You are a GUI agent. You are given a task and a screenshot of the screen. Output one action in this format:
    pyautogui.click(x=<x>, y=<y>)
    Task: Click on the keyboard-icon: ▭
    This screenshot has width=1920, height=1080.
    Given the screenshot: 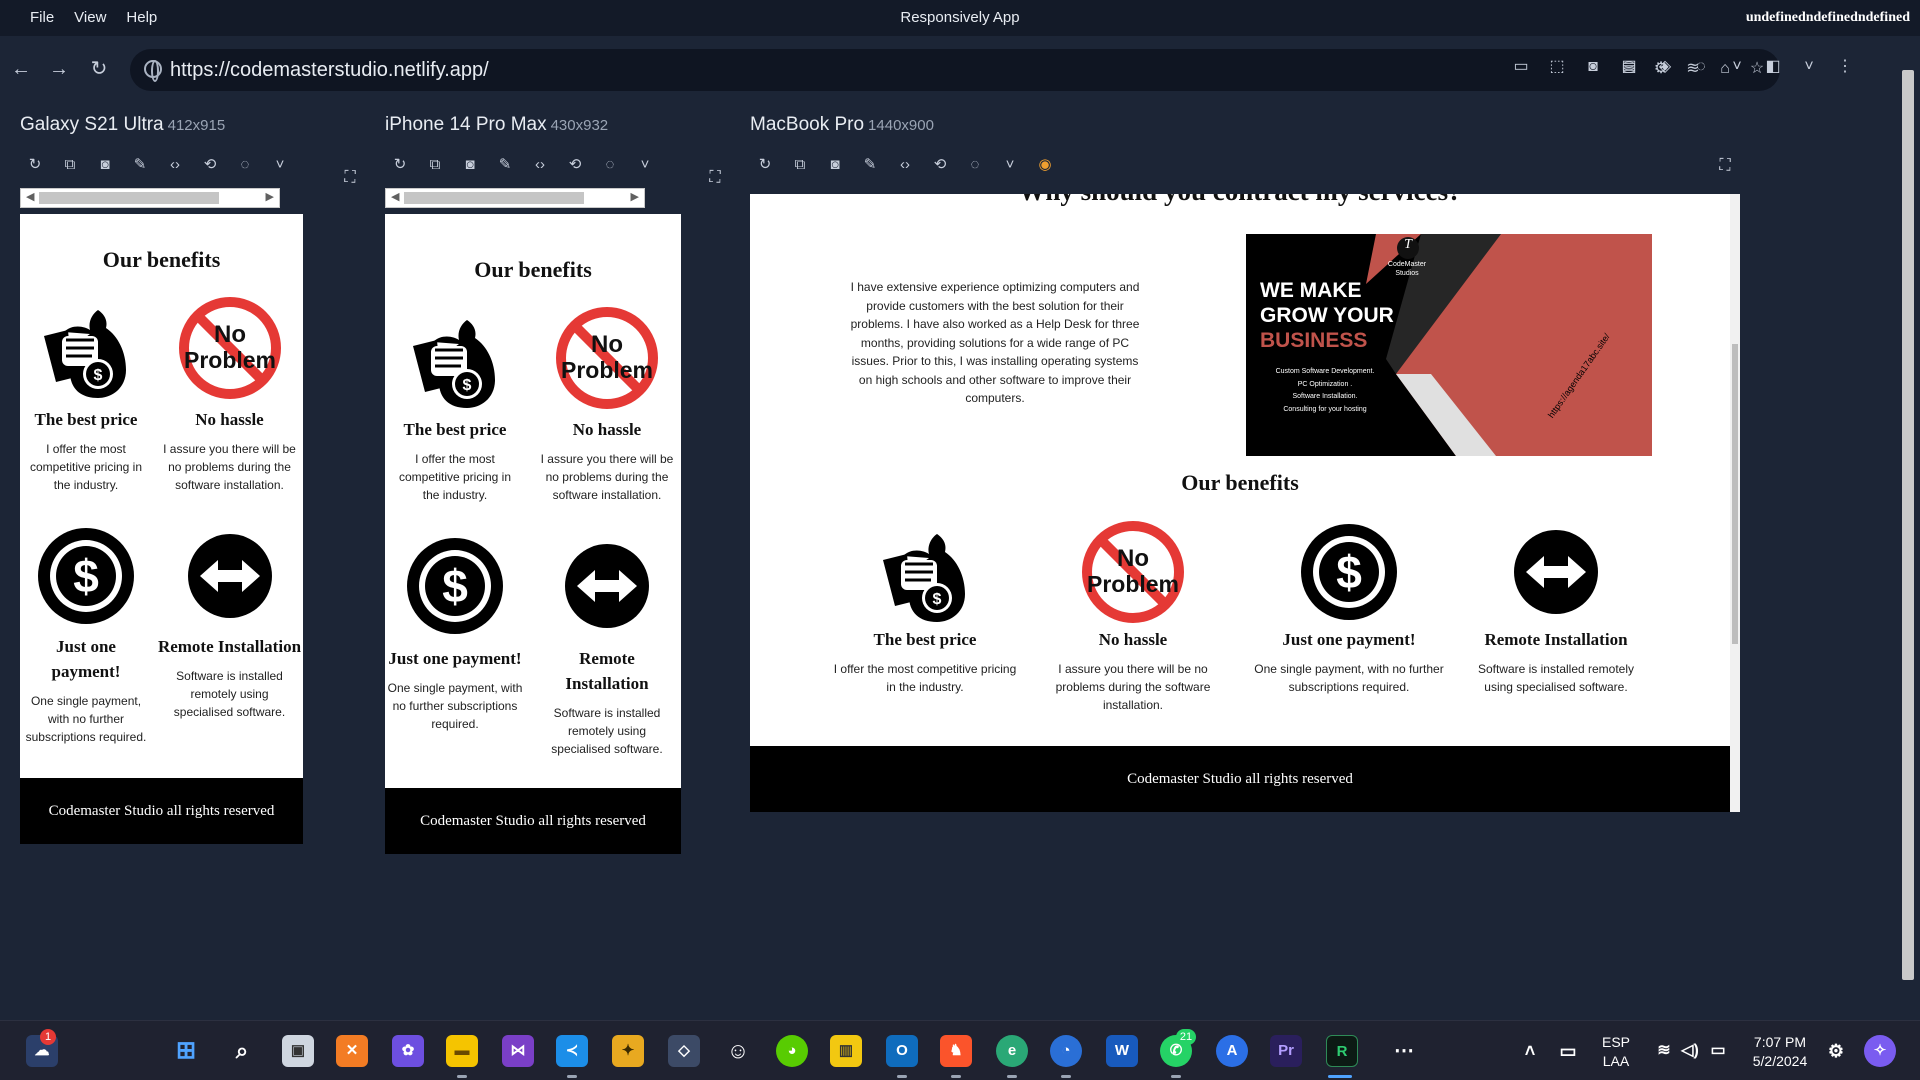 What is the action you would take?
    pyautogui.click(x=1568, y=1051)
    